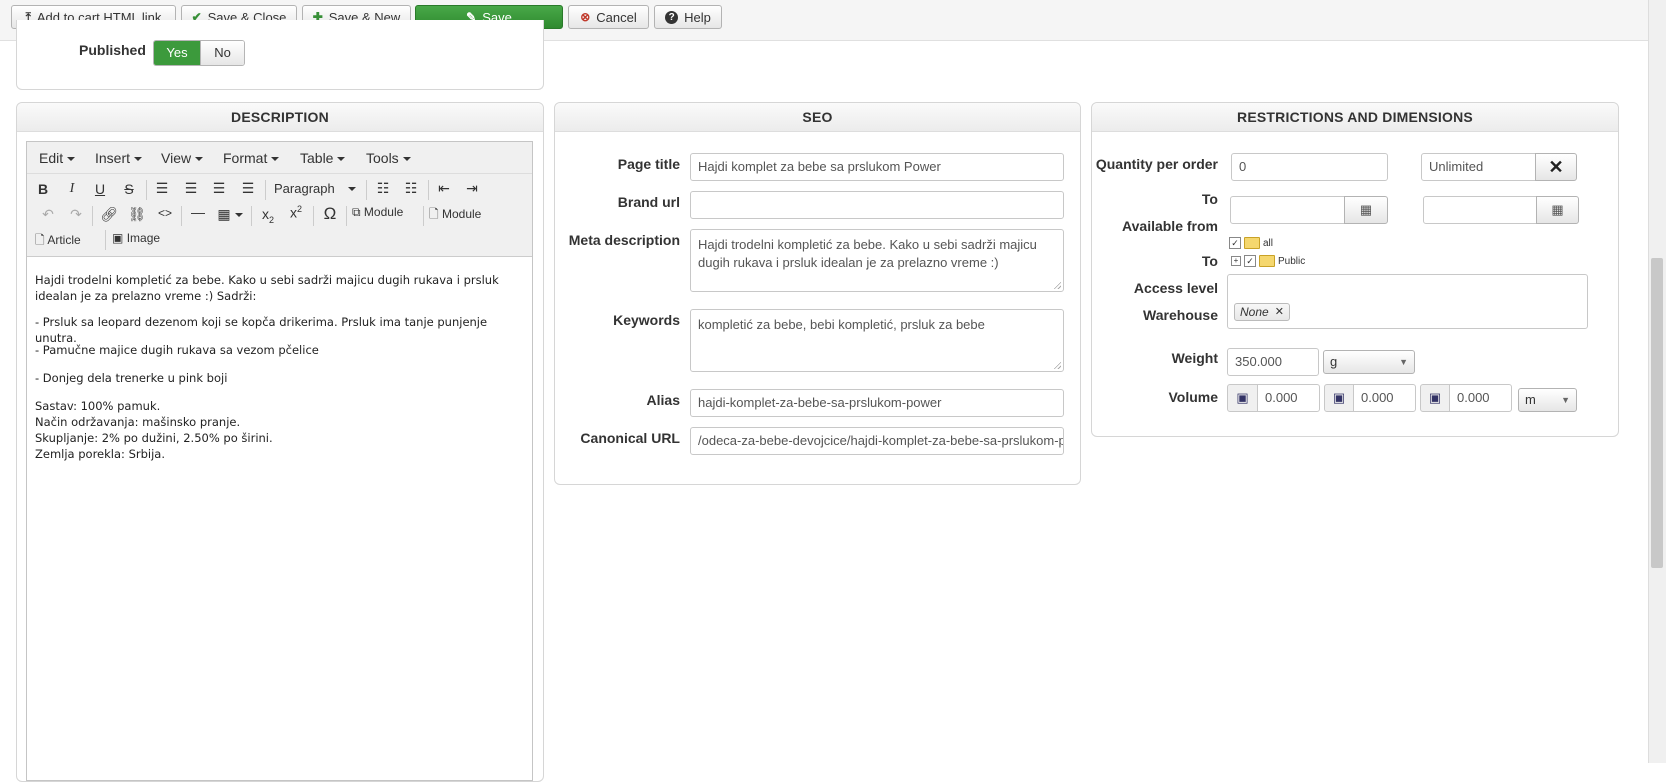 The height and width of the screenshot is (782, 1666). Describe the element at coordinates (58, 241) in the screenshot. I see `article-button: 🗋︎ Article` at that location.